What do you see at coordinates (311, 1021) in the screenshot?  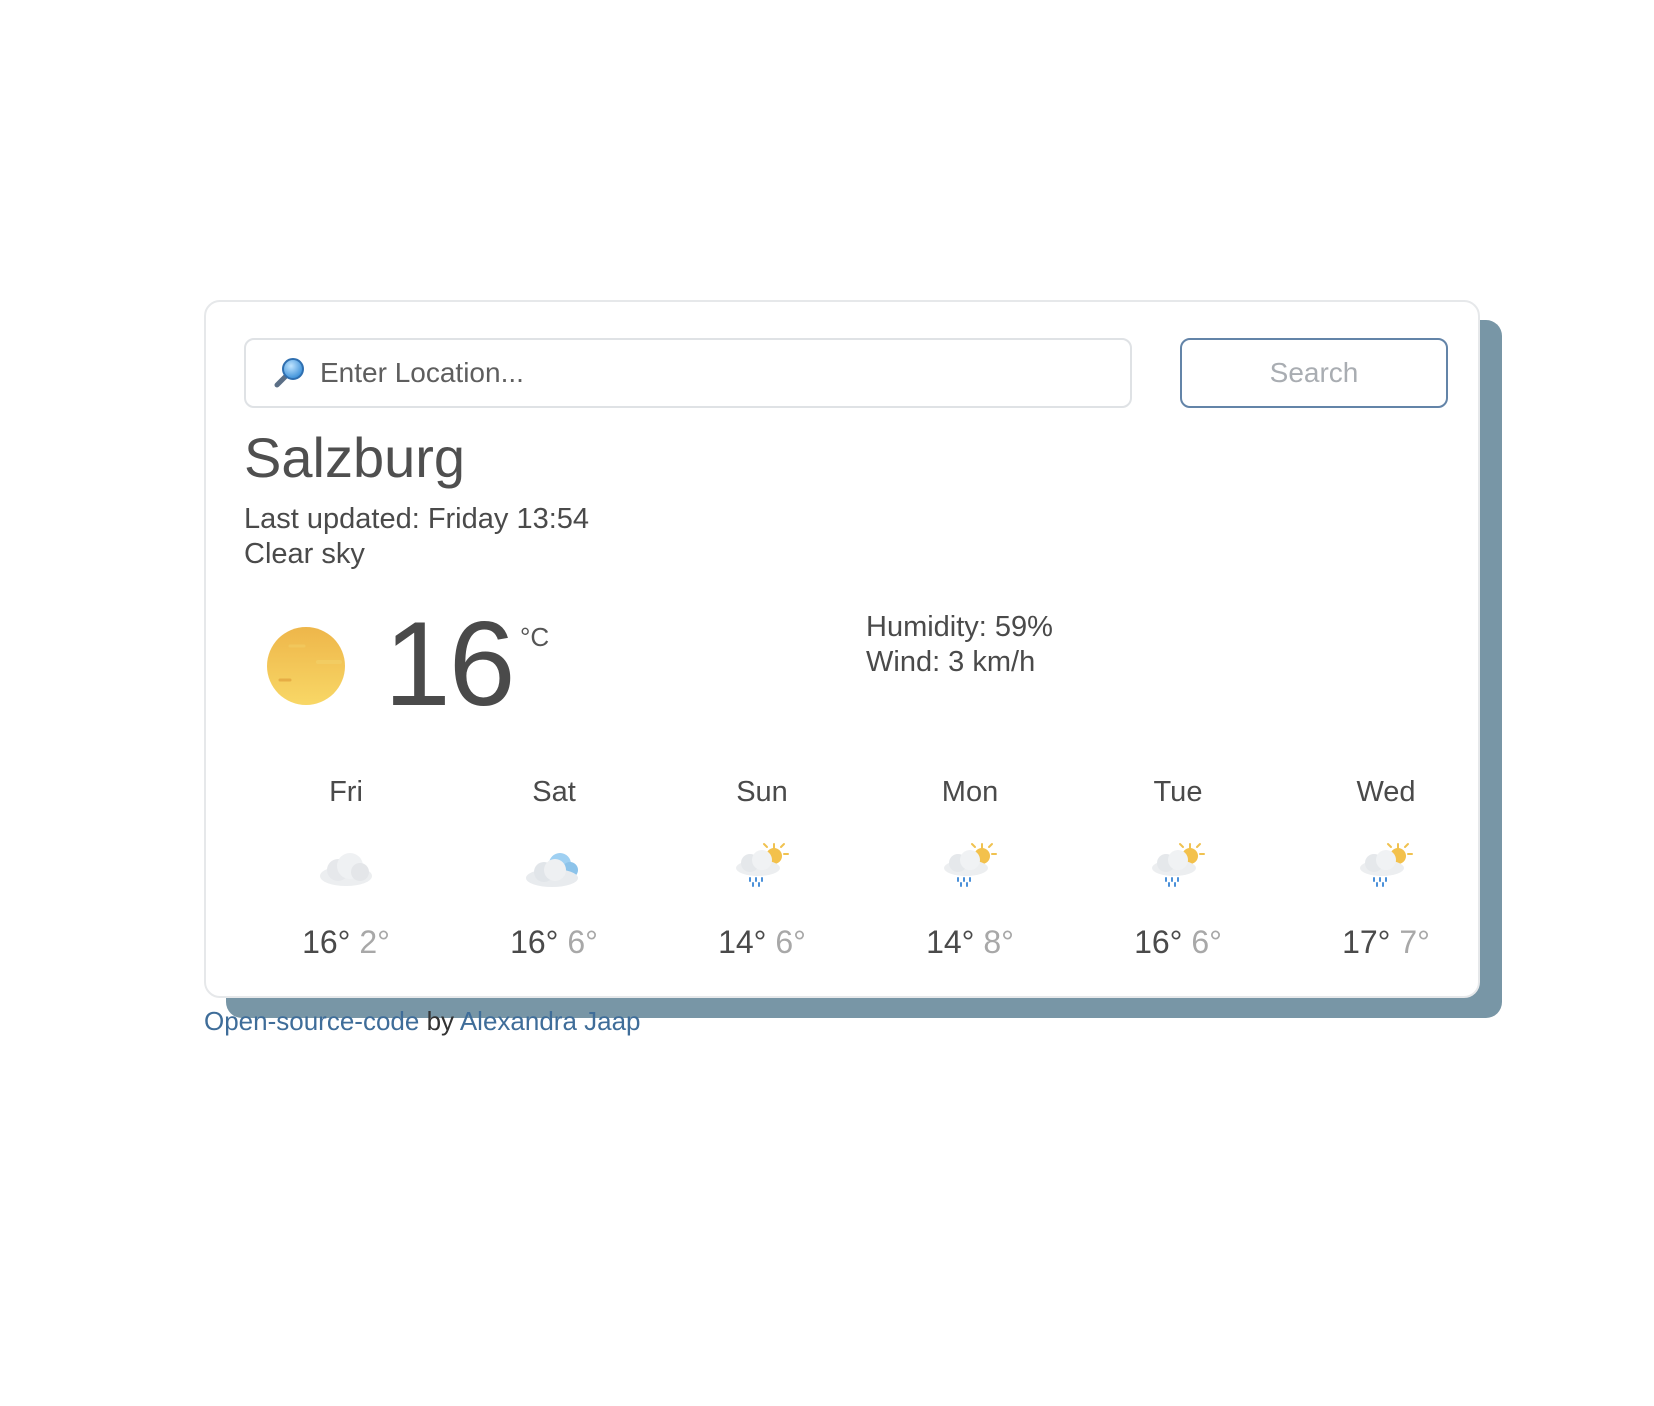 I see `open-source-code-link: Open-source-code` at bounding box center [311, 1021].